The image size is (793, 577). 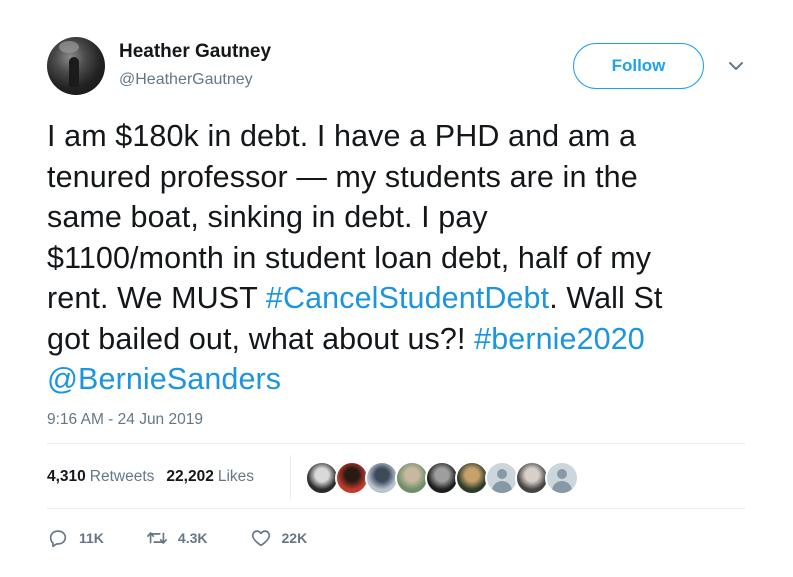 What do you see at coordinates (156, 298) in the screenshot?
I see `tweet-text-segment: rent. We MUST` at bounding box center [156, 298].